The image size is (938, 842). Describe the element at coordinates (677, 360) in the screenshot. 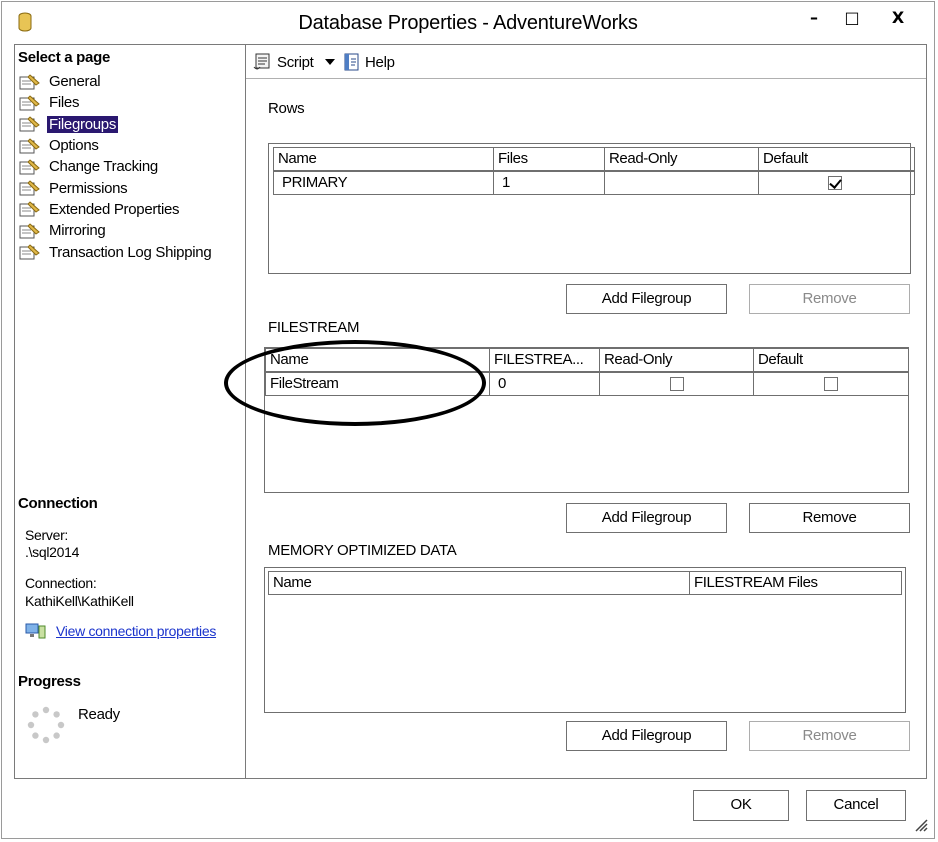

I see `filestream-col-read-only: Read-Only` at that location.